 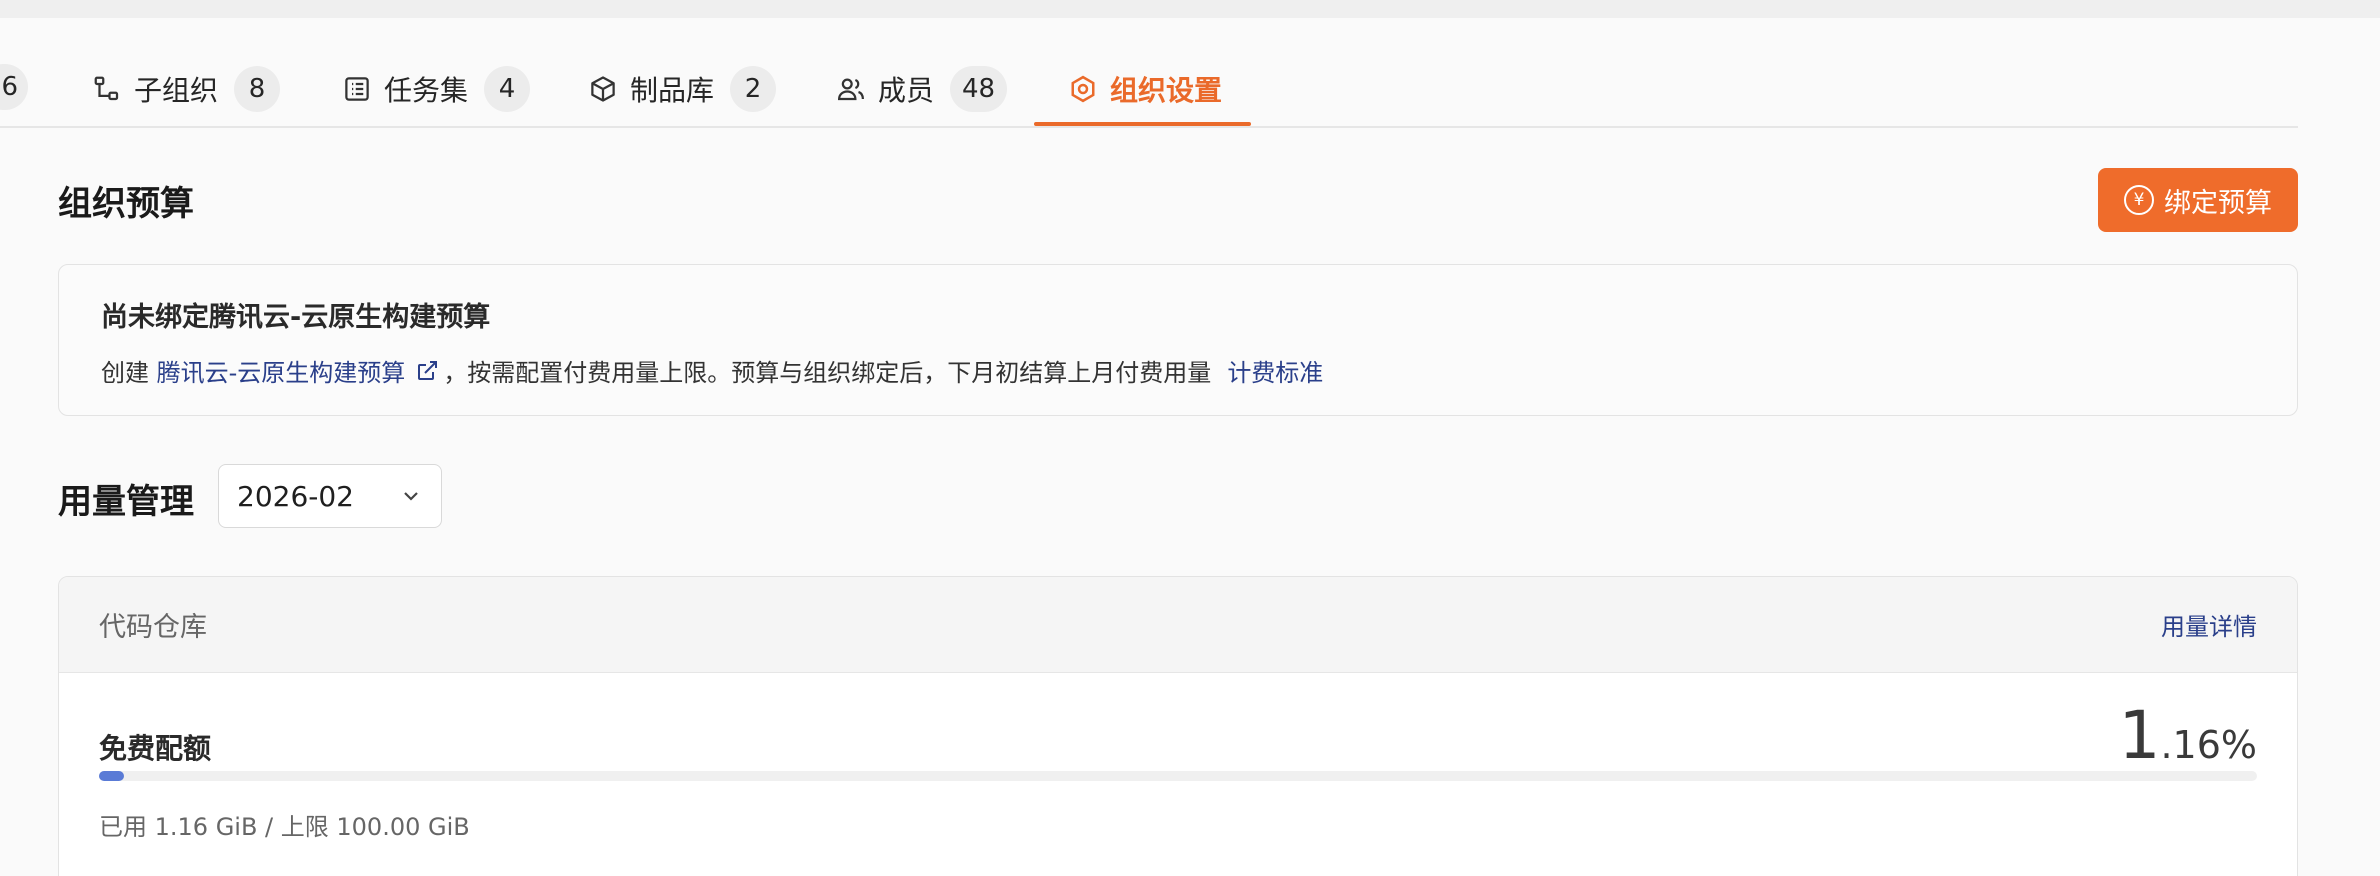 What do you see at coordinates (2139, 200) in the screenshot?
I see `yen-icon: ¥` at bounding box center [2139, 200].